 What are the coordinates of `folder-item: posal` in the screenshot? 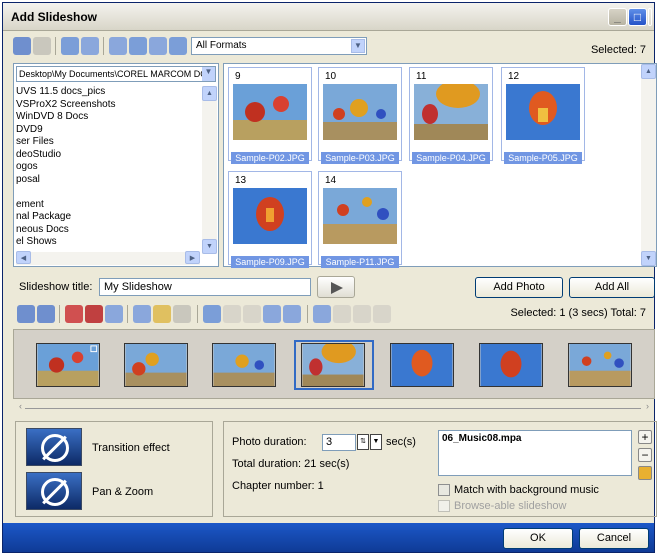 It's located at (109, 180).